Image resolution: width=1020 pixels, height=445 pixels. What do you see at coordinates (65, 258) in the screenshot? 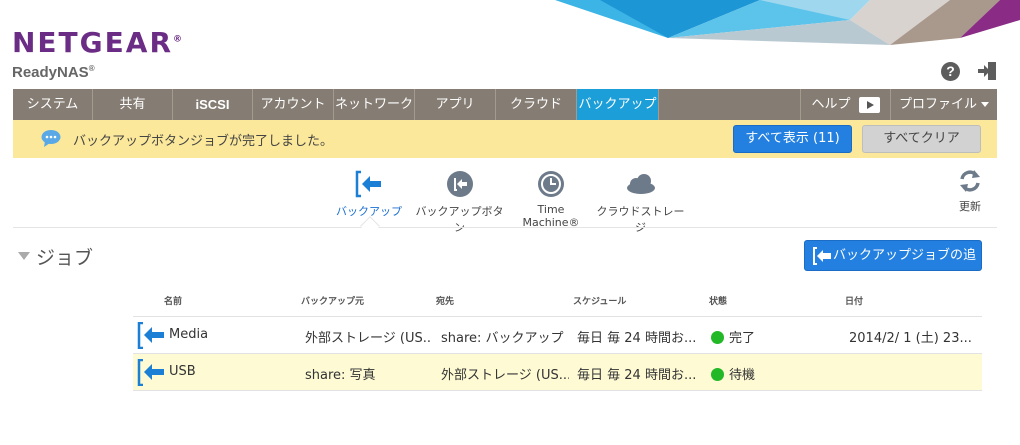
I see `jobs-section-title: ジョブ` at bounding box center [65, 258].